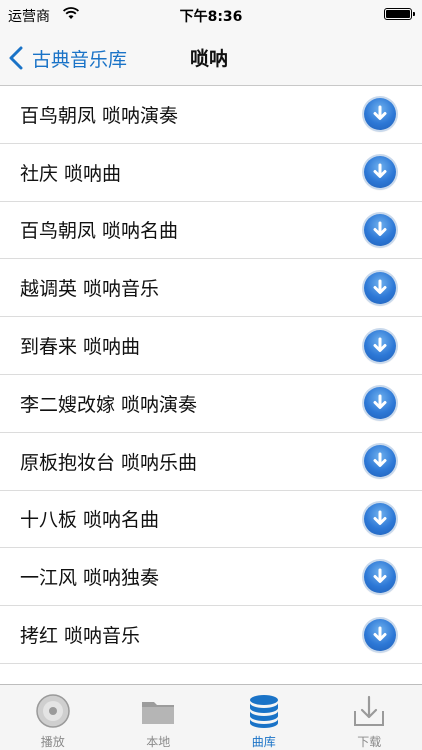 The width and height of the screenshot is (422, 750). I want to click on song-title: 百鸟朝凤 唢呐演奏, so click(99, 115).